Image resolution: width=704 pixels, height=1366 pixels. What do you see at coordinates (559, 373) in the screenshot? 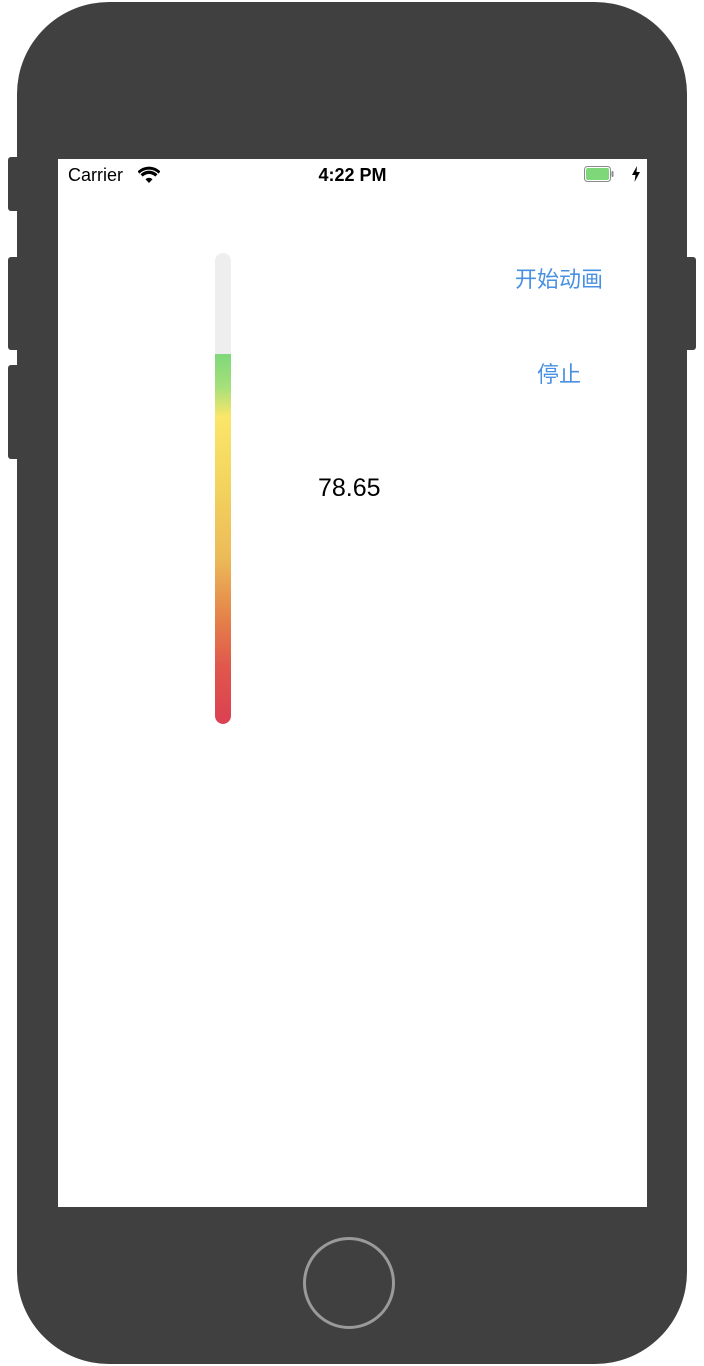
I see `stop-button: 停止` at bounding box center [559, 373].